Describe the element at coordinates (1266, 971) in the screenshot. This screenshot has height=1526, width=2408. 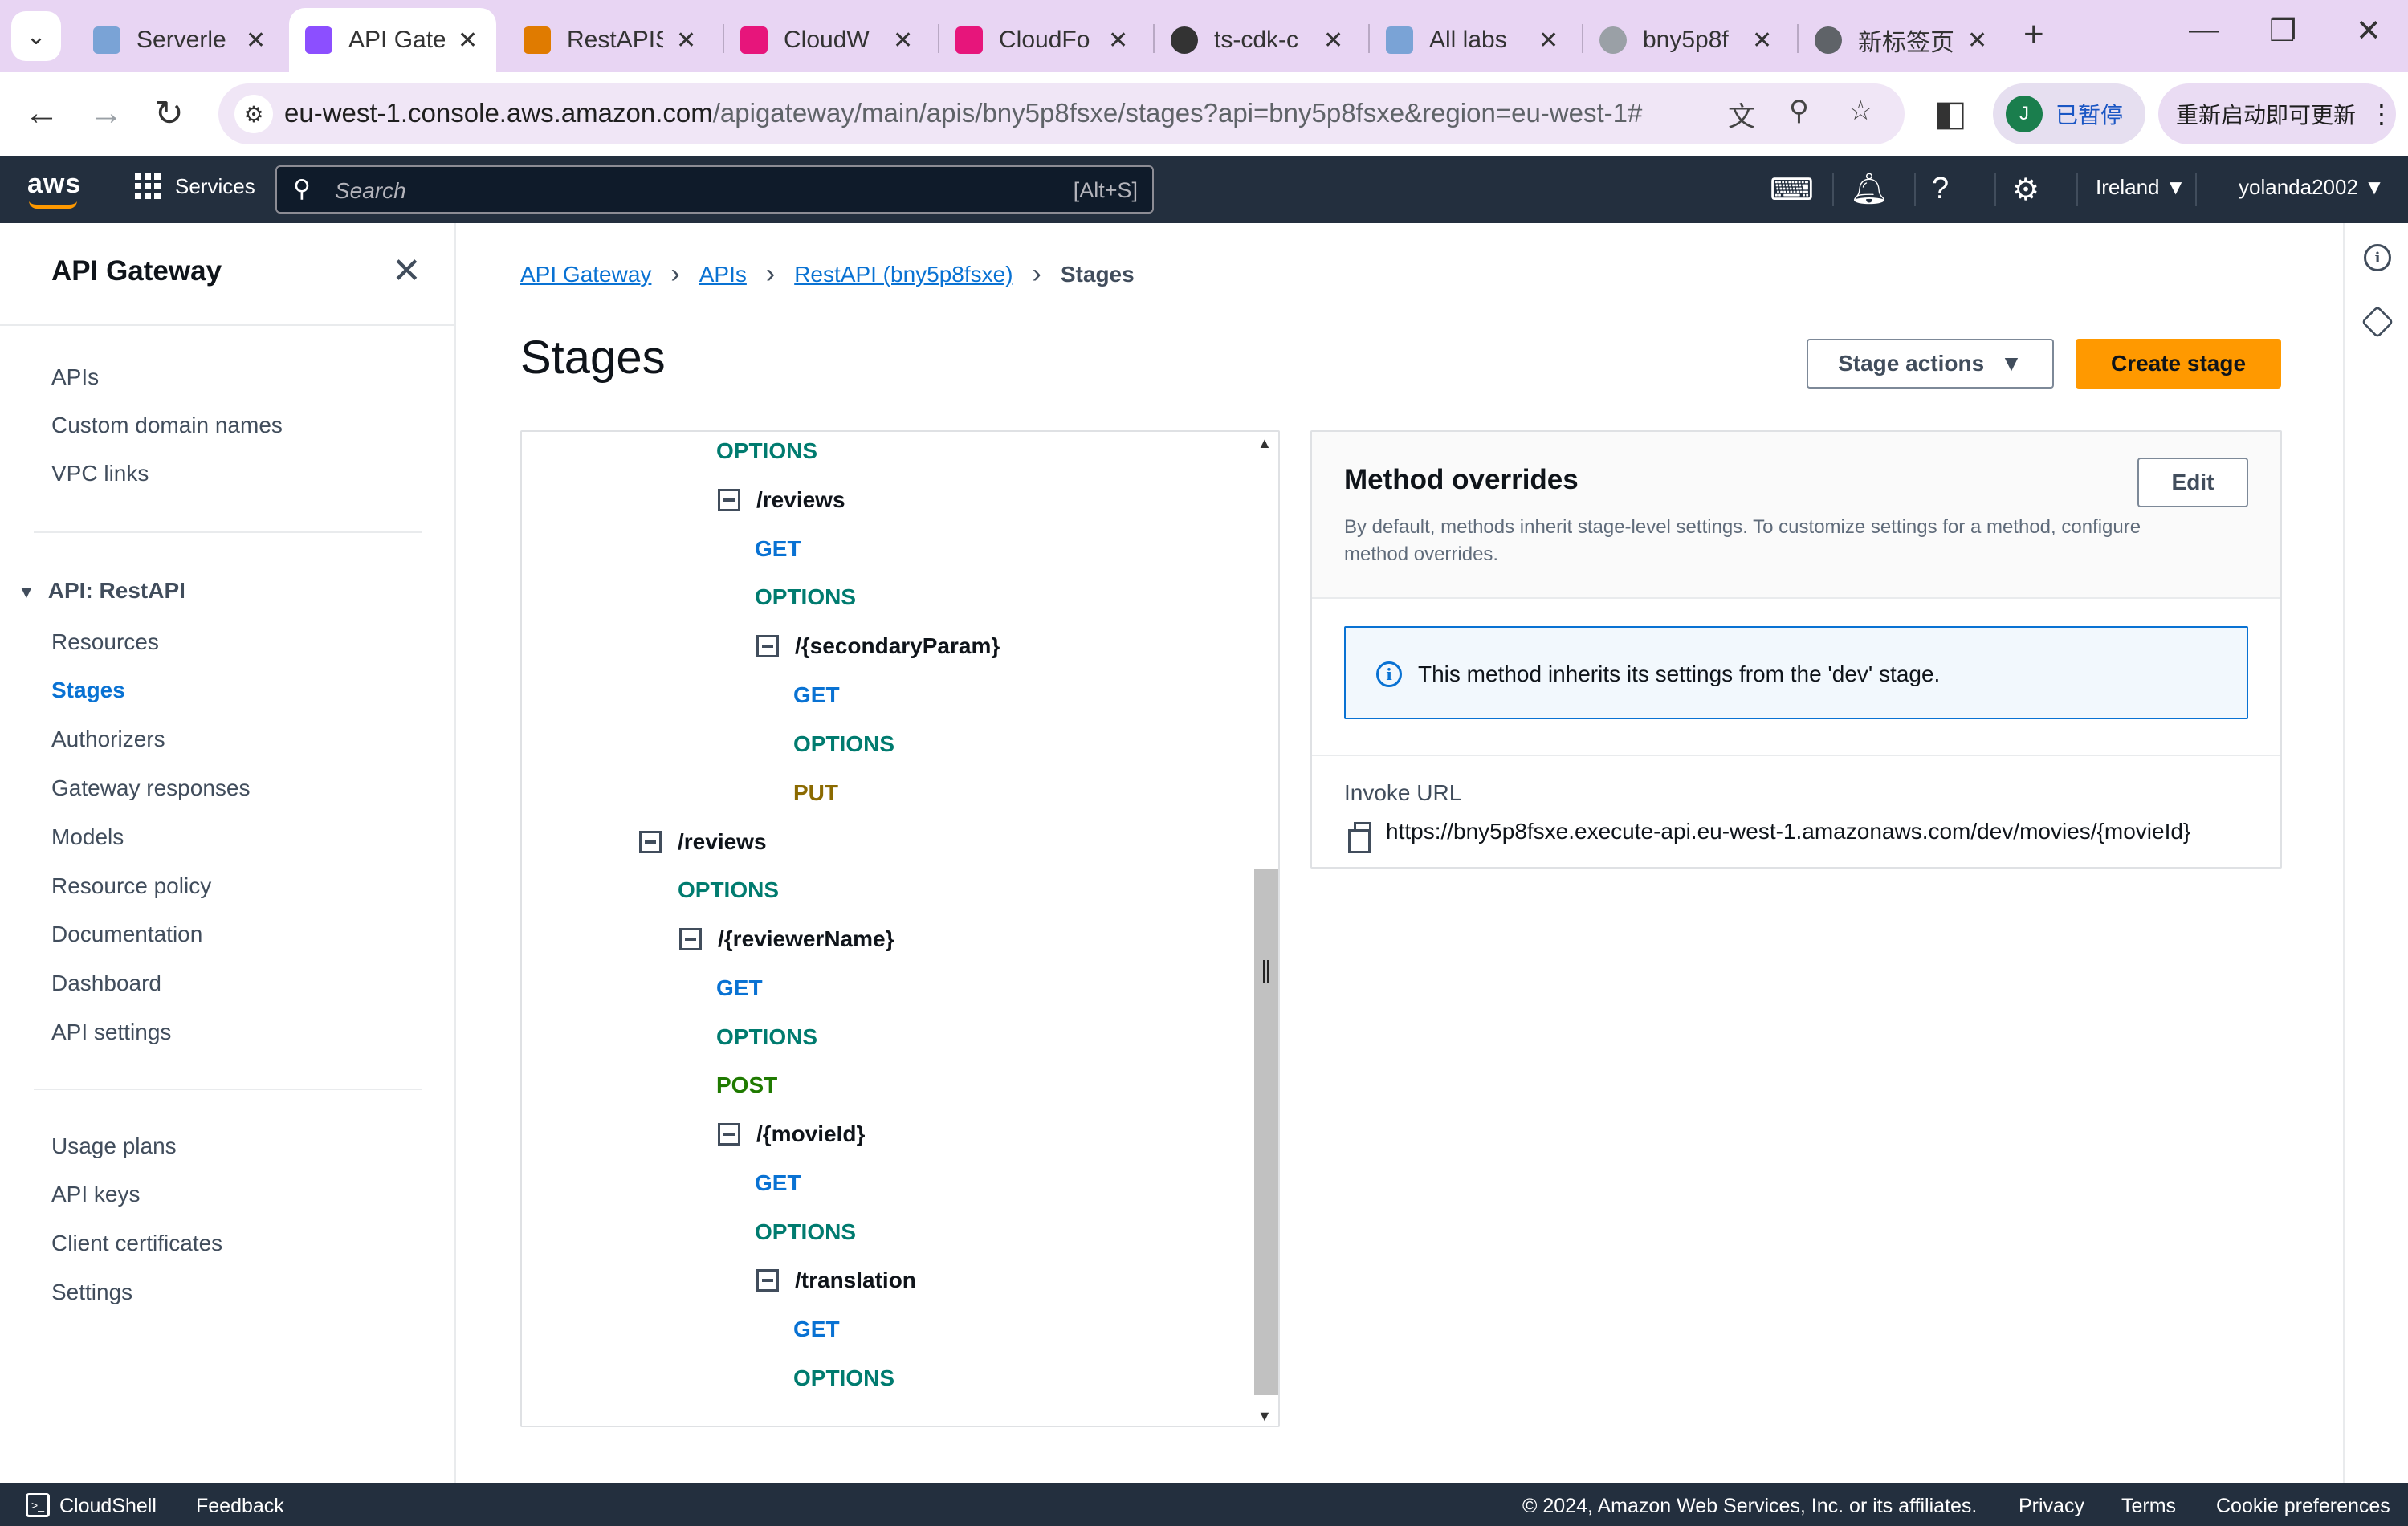
I see `resize-handle-icon` at that location.